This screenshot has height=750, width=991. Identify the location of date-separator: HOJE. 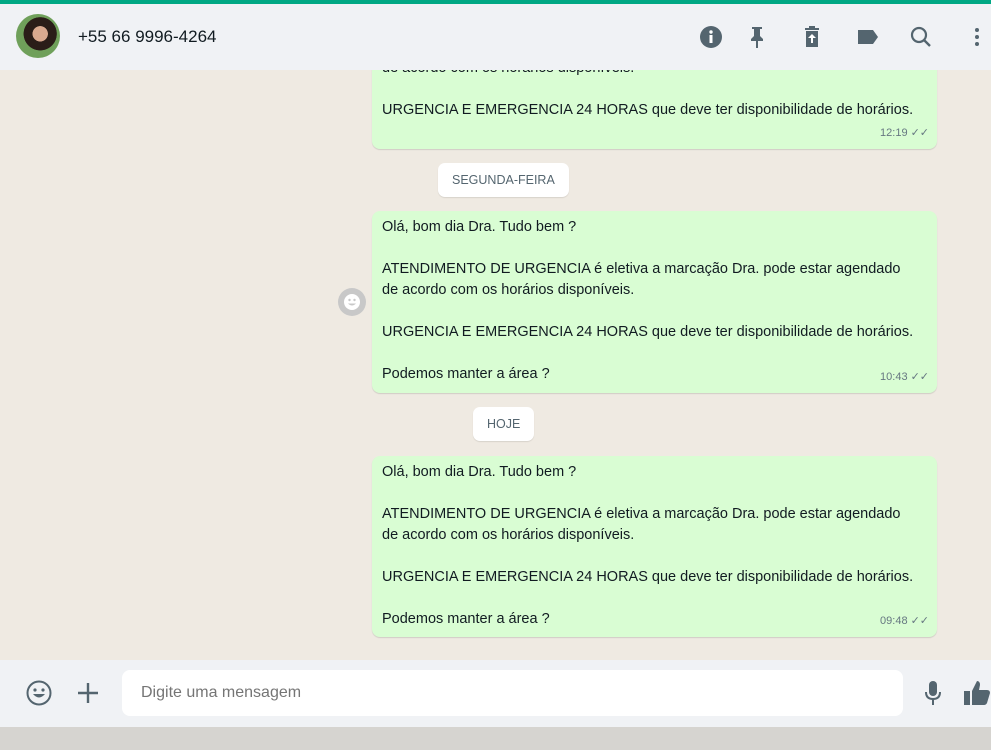
(504, 424).